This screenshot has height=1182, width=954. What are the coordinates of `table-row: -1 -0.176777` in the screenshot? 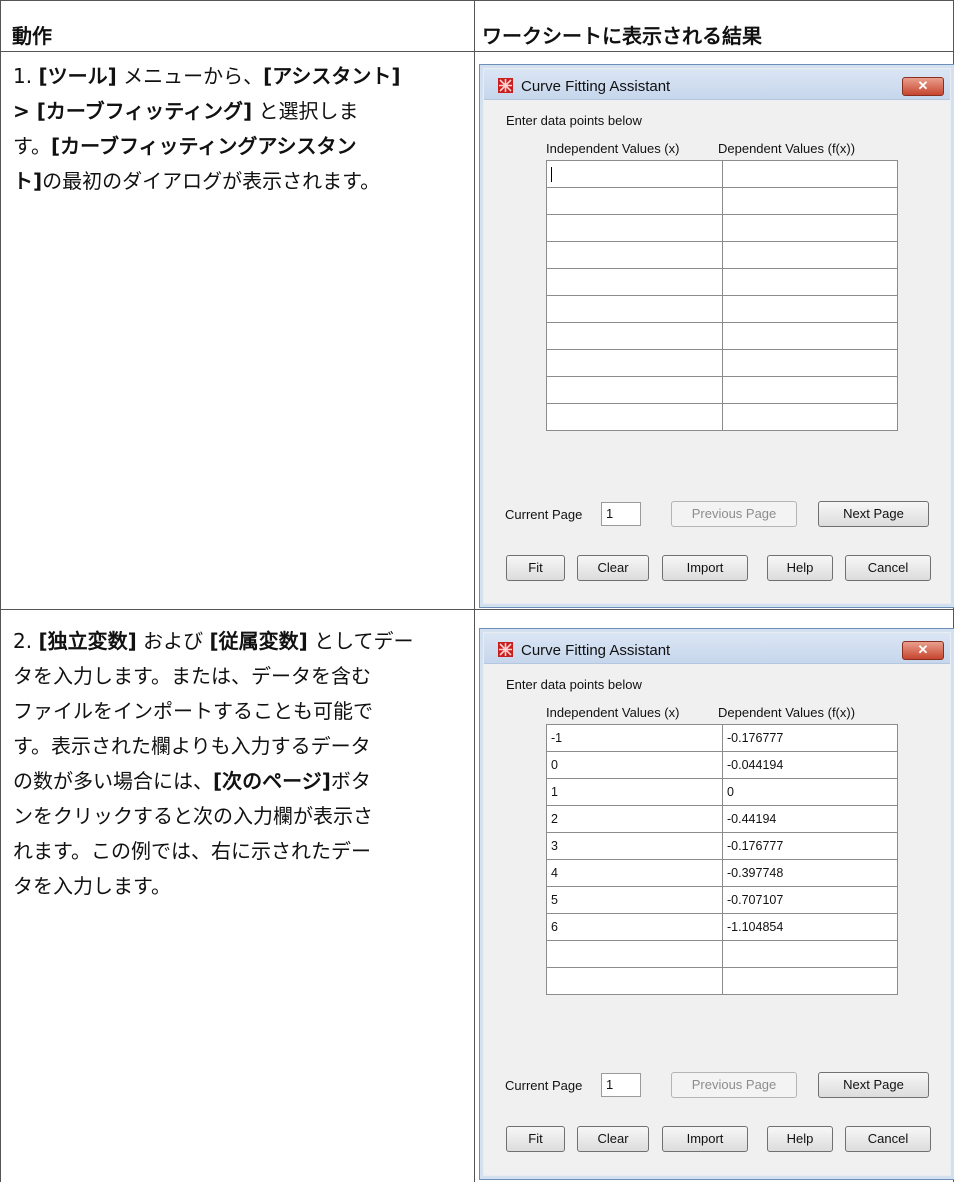 It's located at (722, 738).